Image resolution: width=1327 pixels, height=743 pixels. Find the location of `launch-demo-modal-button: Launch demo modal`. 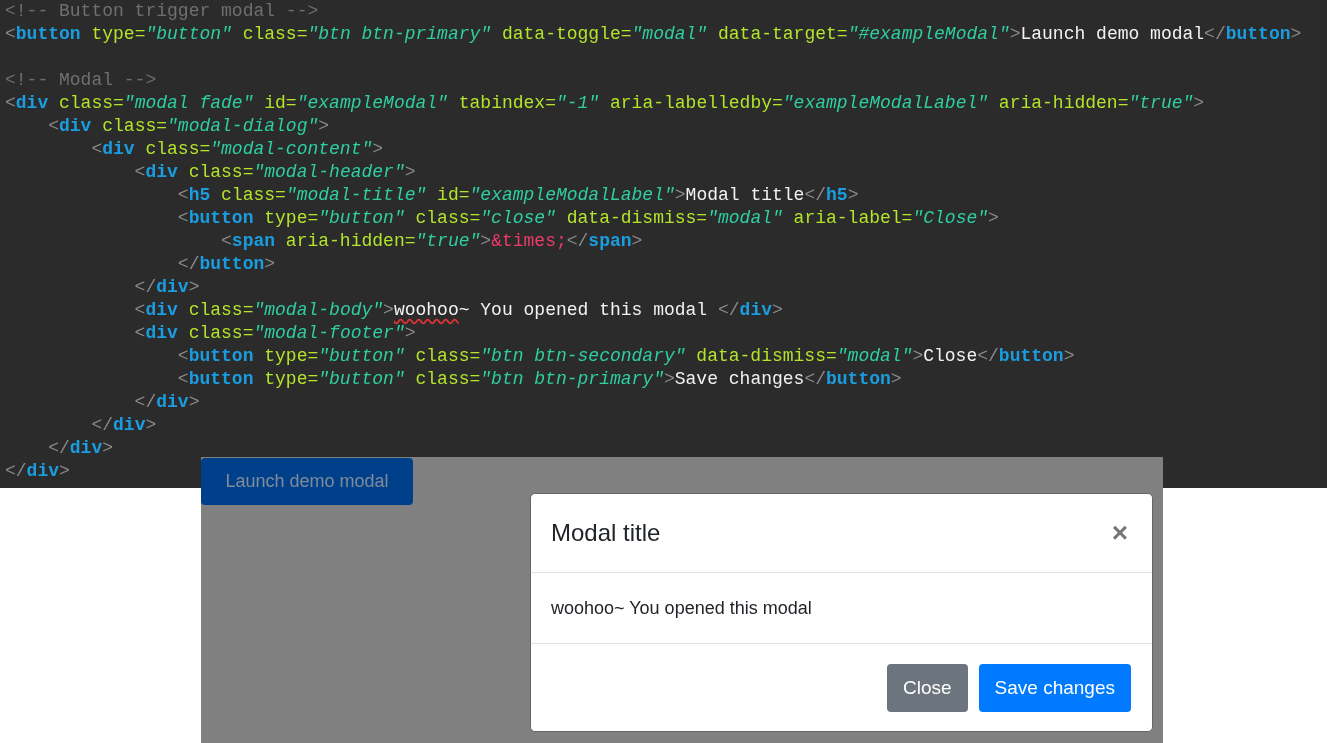

launch-demo-modal-button: Launch demo modal is located at coordinates (307, 481).